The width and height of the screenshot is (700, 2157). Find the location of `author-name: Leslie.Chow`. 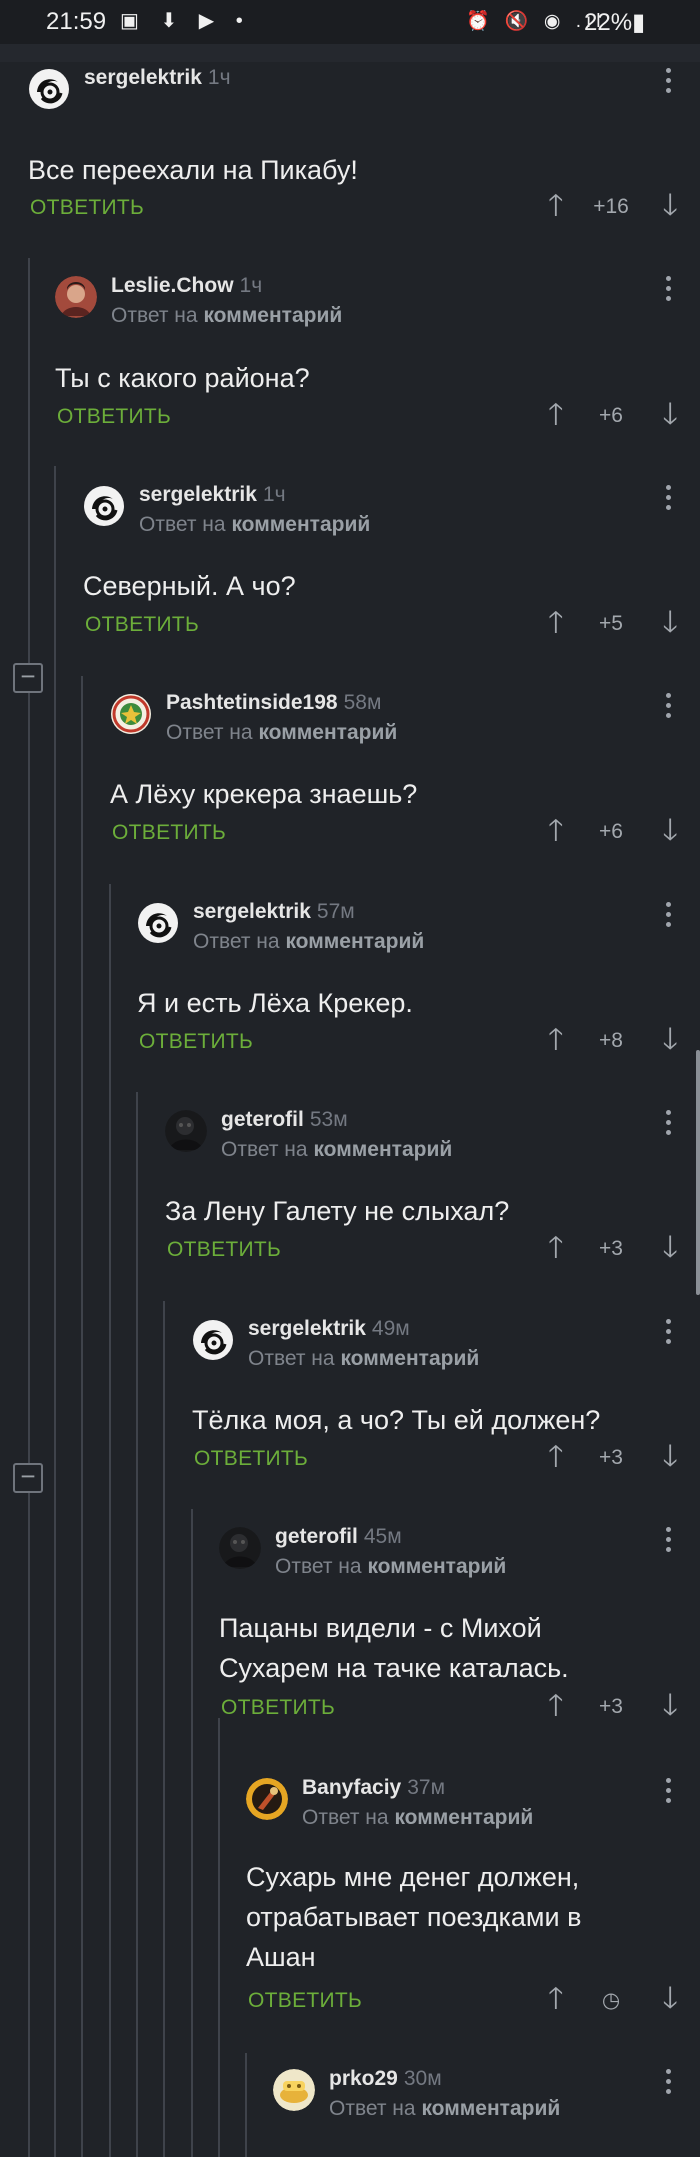

author-name: Leslie.Chow is located at coordinates (172, 285).